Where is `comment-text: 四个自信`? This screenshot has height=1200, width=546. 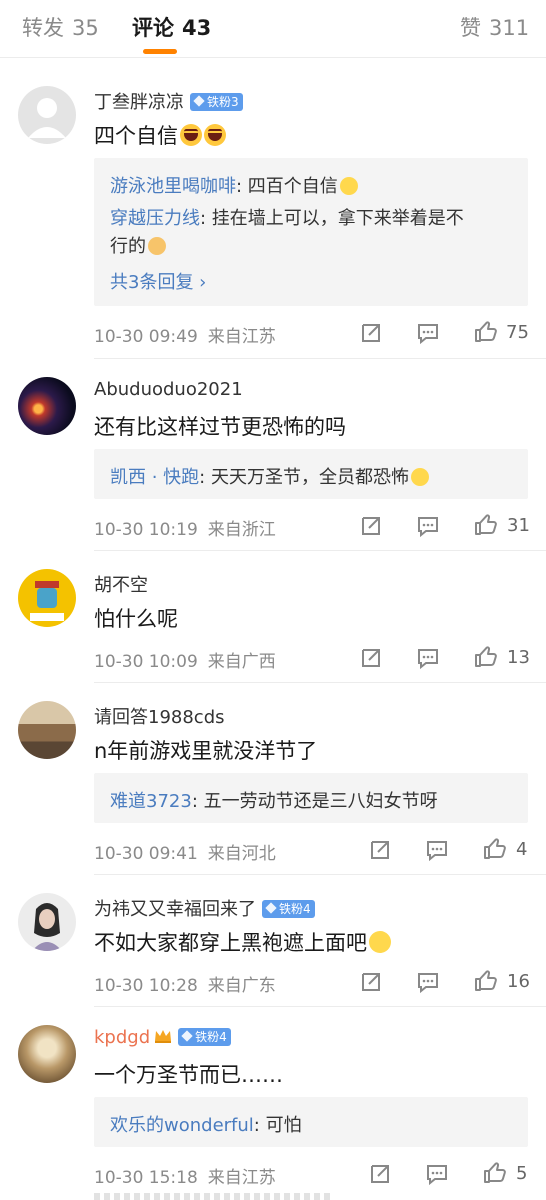 comment-text: 四个自信 is located at coordinates (160, 135).